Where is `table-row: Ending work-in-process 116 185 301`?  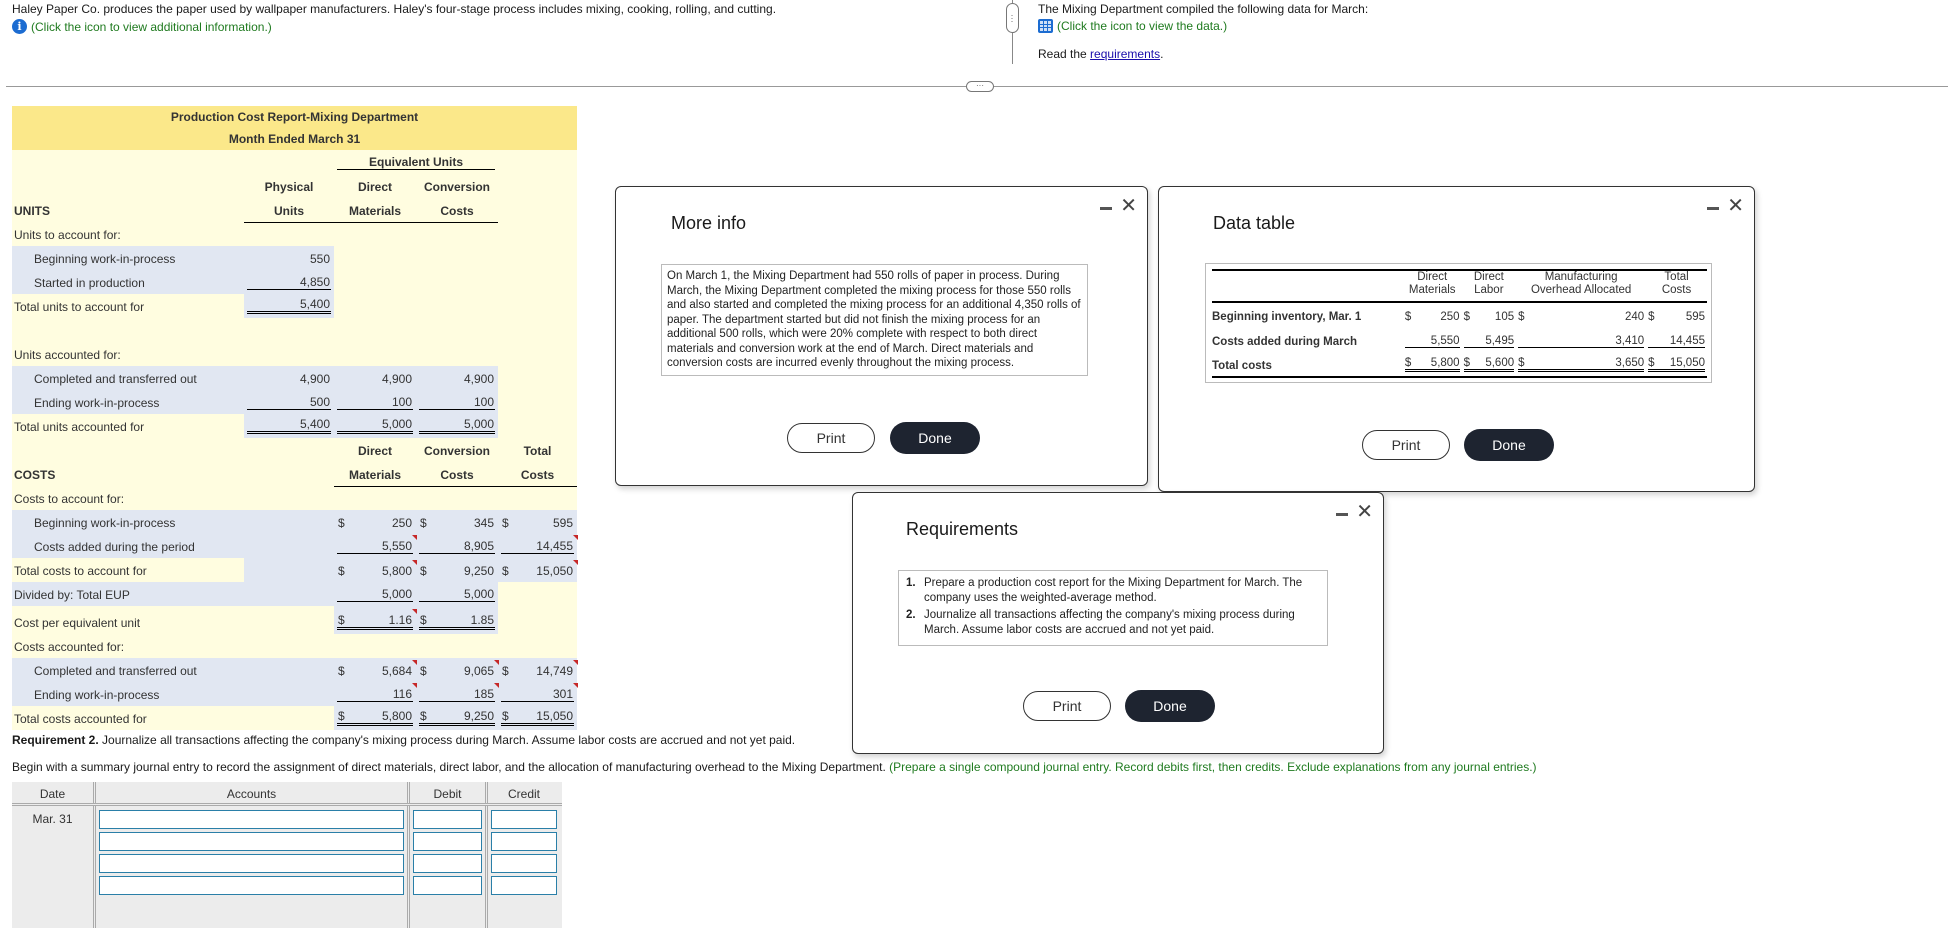
table-row: Ending work-in-process 116 185 301 is located at coordinates (295, 694).